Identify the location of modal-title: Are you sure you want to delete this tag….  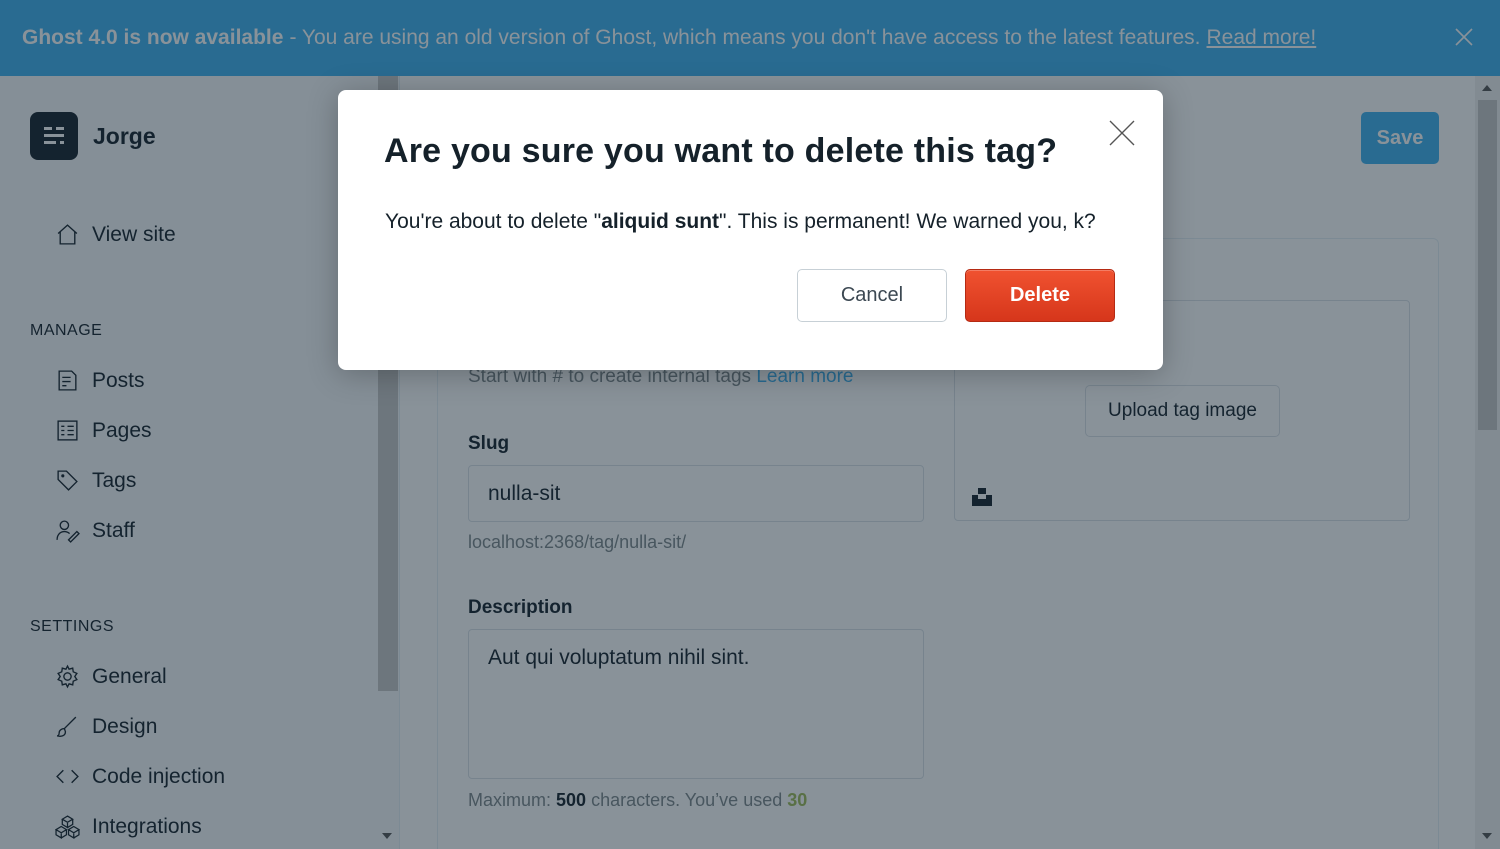
(721, 151).